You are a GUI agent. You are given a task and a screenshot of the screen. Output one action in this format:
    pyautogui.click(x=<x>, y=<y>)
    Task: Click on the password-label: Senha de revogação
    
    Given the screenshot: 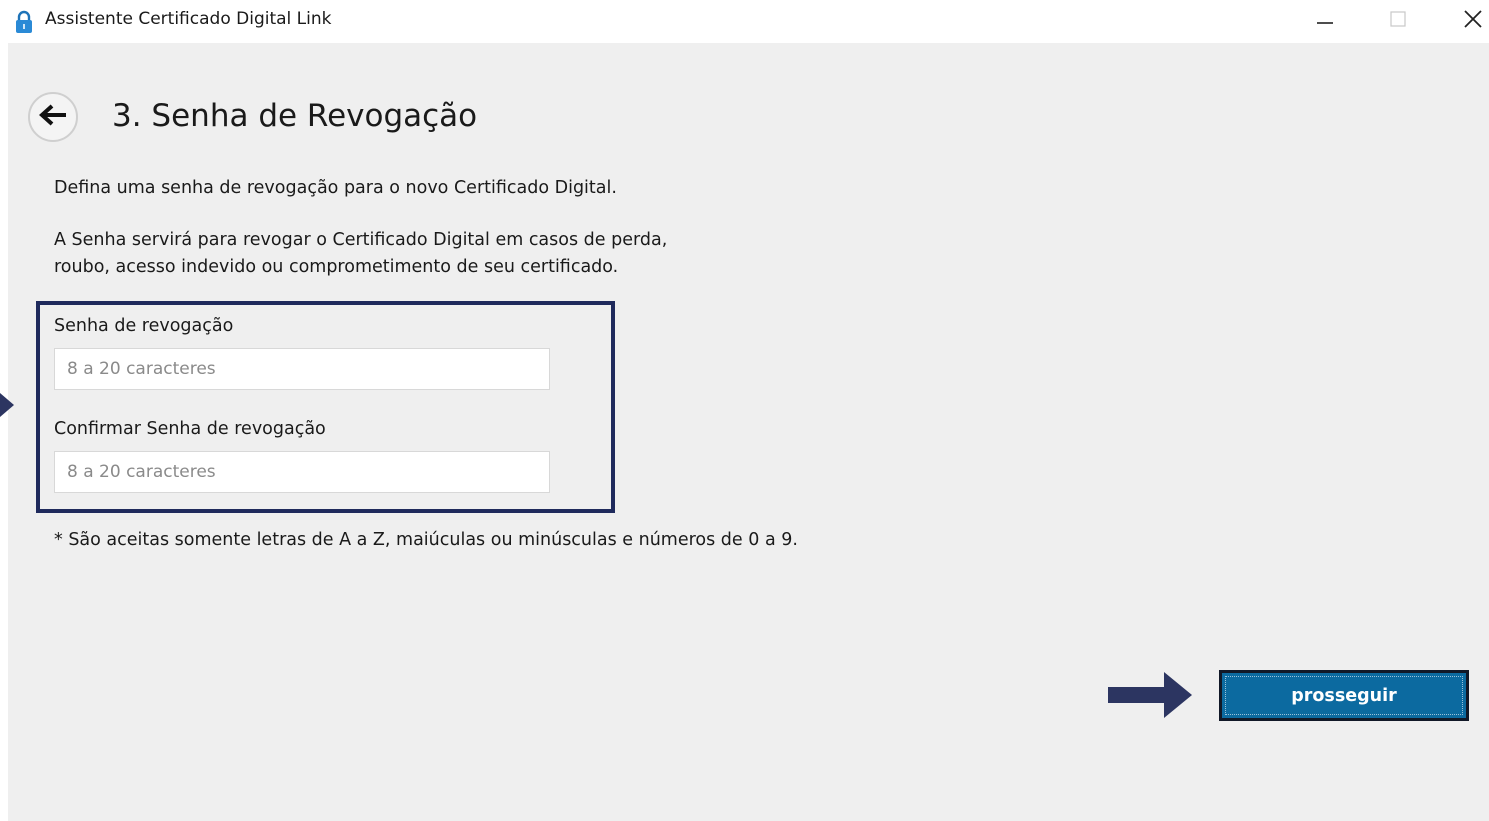 What is the action you would take?
    pyautogui.click(x=144, y=326)
    